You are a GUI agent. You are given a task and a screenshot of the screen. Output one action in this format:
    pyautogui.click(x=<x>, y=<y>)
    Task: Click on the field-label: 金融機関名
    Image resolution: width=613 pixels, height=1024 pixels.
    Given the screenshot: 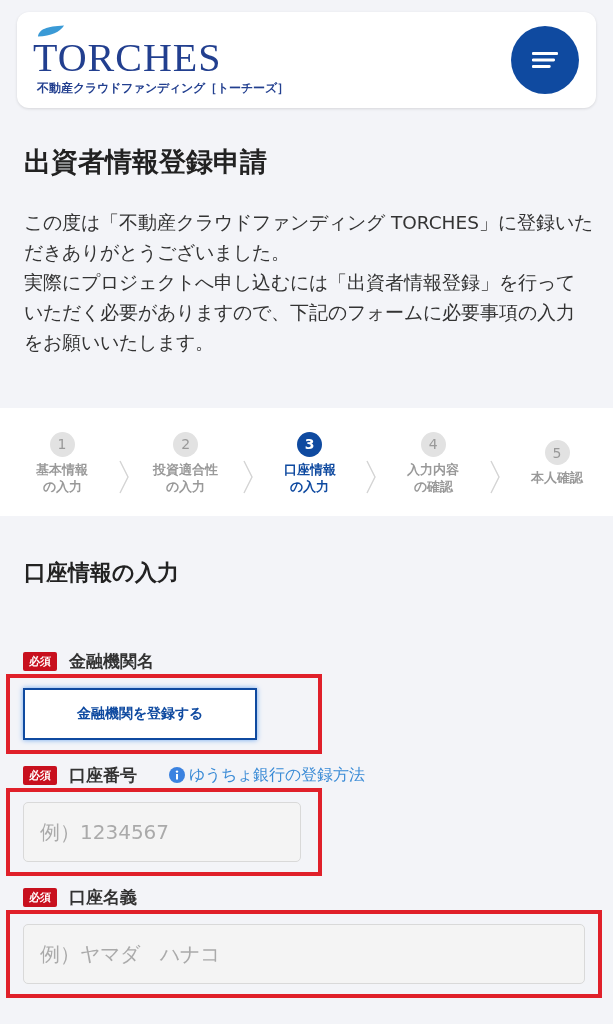 What is the action you would take?
    pyautogui.click(x=111, y=661)
    